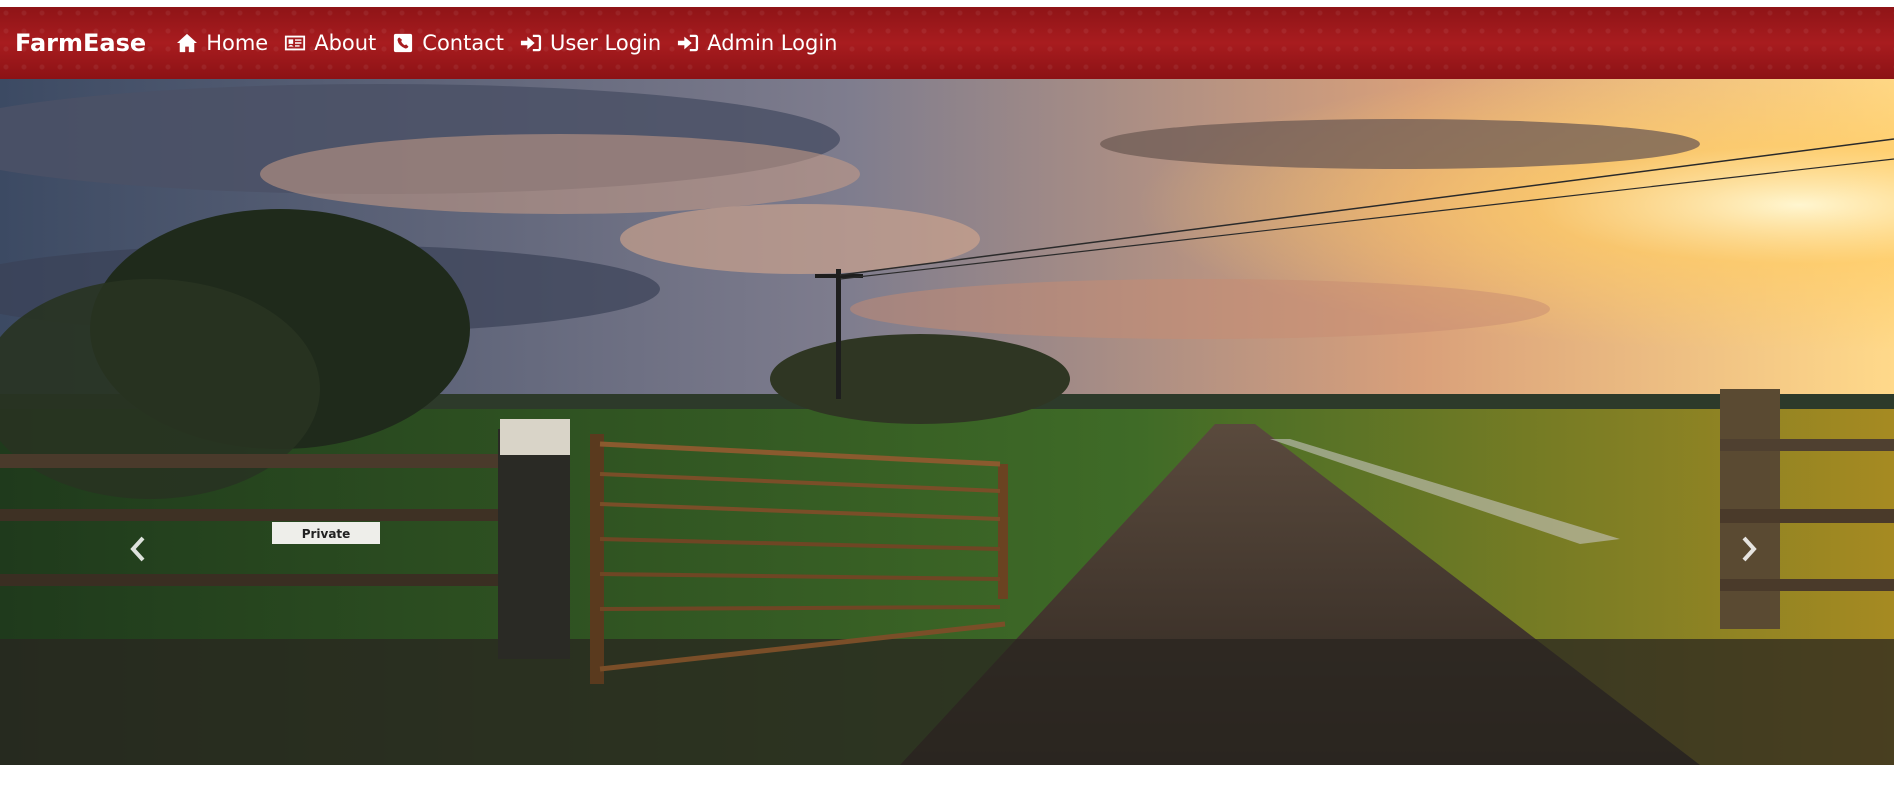  I want to click on nav-admin-login: Admin Login, so click(757, 43).